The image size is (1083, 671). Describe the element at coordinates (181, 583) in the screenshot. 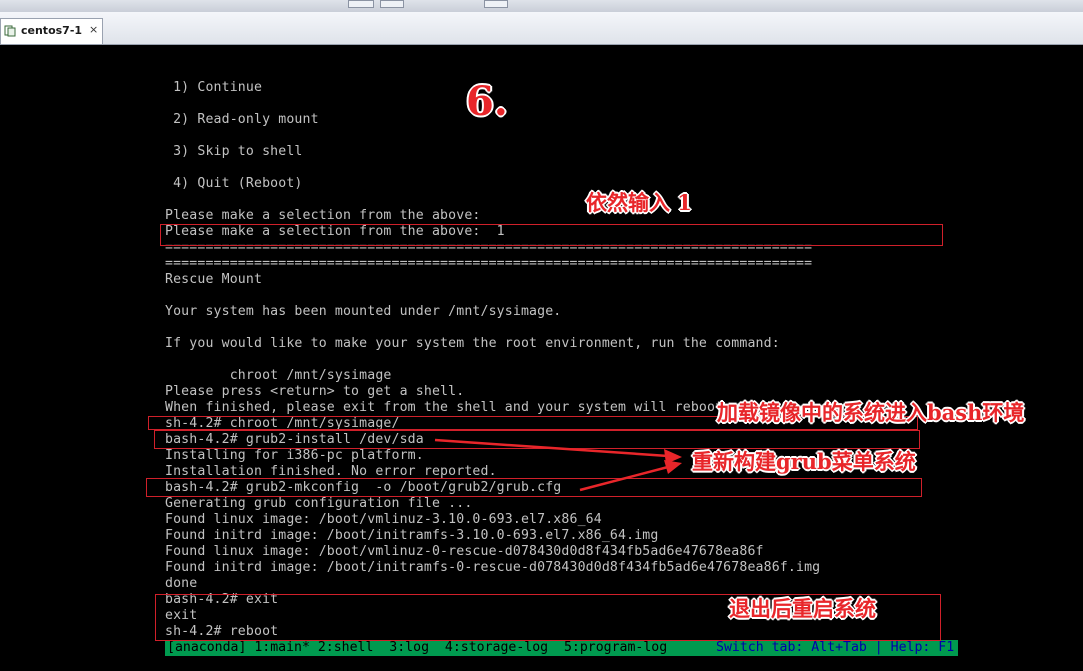

I see `console-line: done` at that location.